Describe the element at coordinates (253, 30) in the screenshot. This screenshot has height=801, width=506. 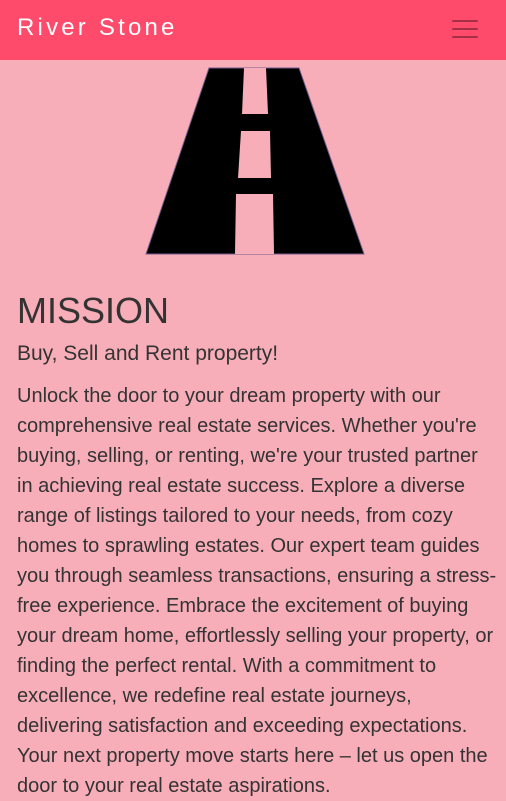
I see `navbar: River Stone` at that location.